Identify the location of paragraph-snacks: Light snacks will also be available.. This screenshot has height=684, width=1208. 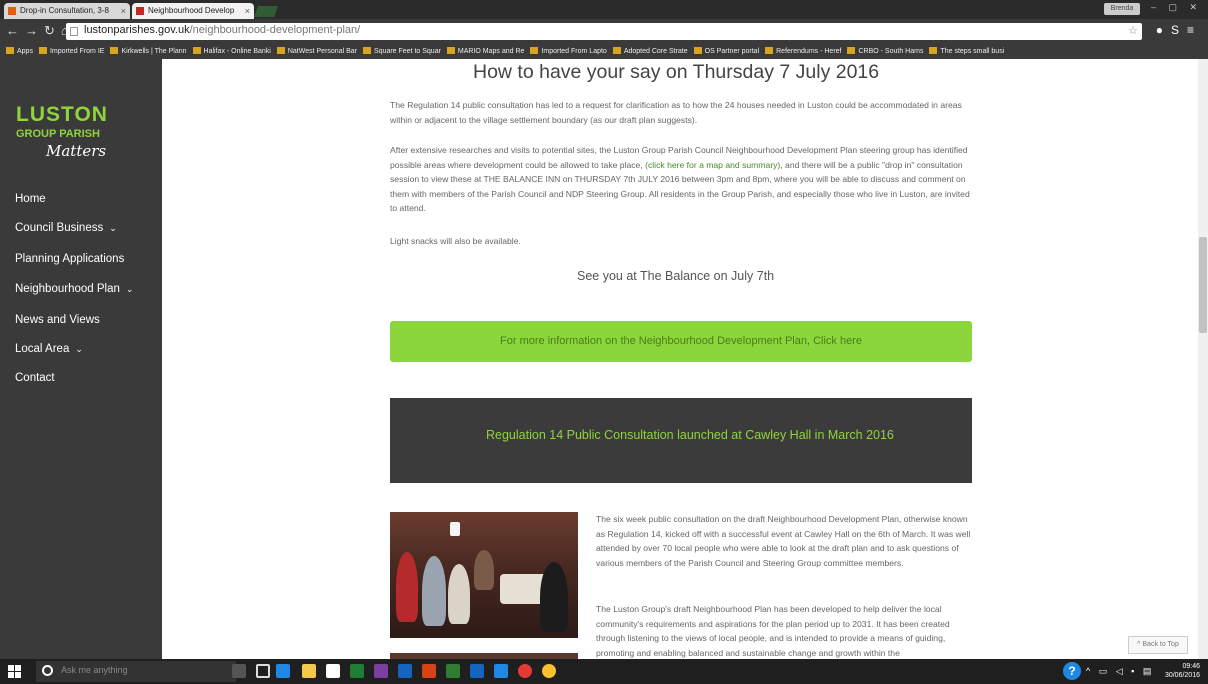
(455, 241).